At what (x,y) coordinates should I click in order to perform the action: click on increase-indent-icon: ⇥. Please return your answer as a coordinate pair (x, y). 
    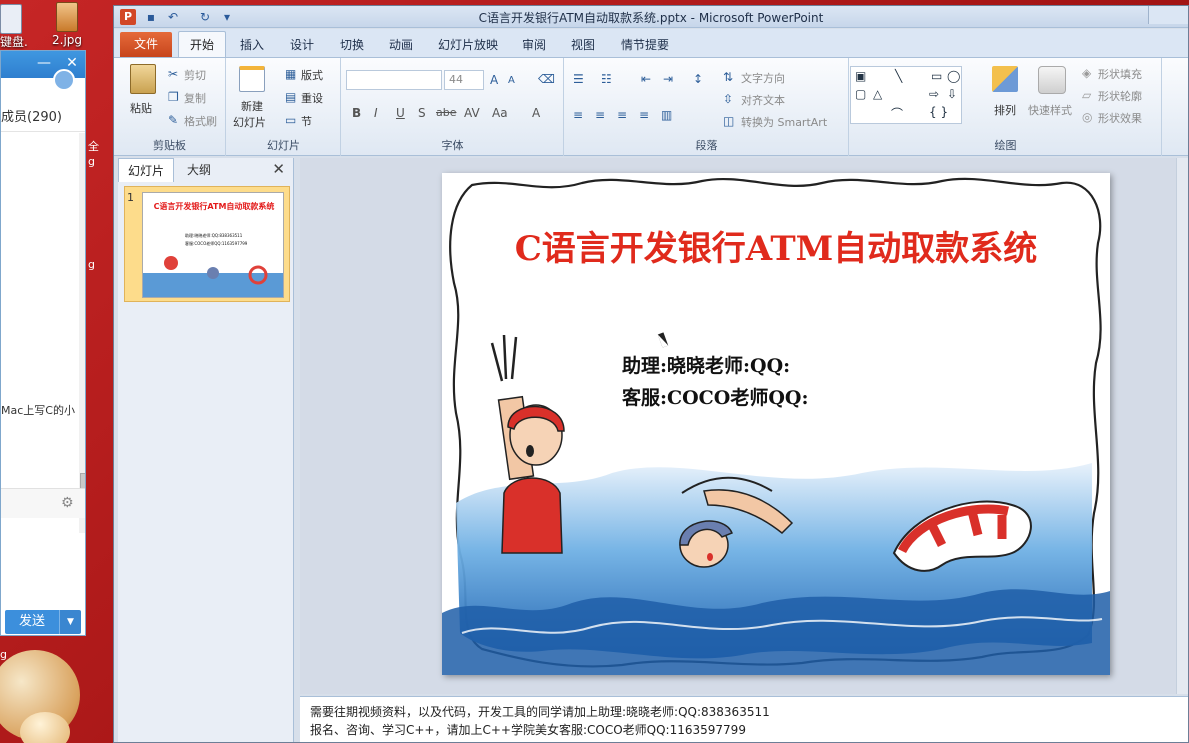
    Looking at the image, I should click on (668, 79).